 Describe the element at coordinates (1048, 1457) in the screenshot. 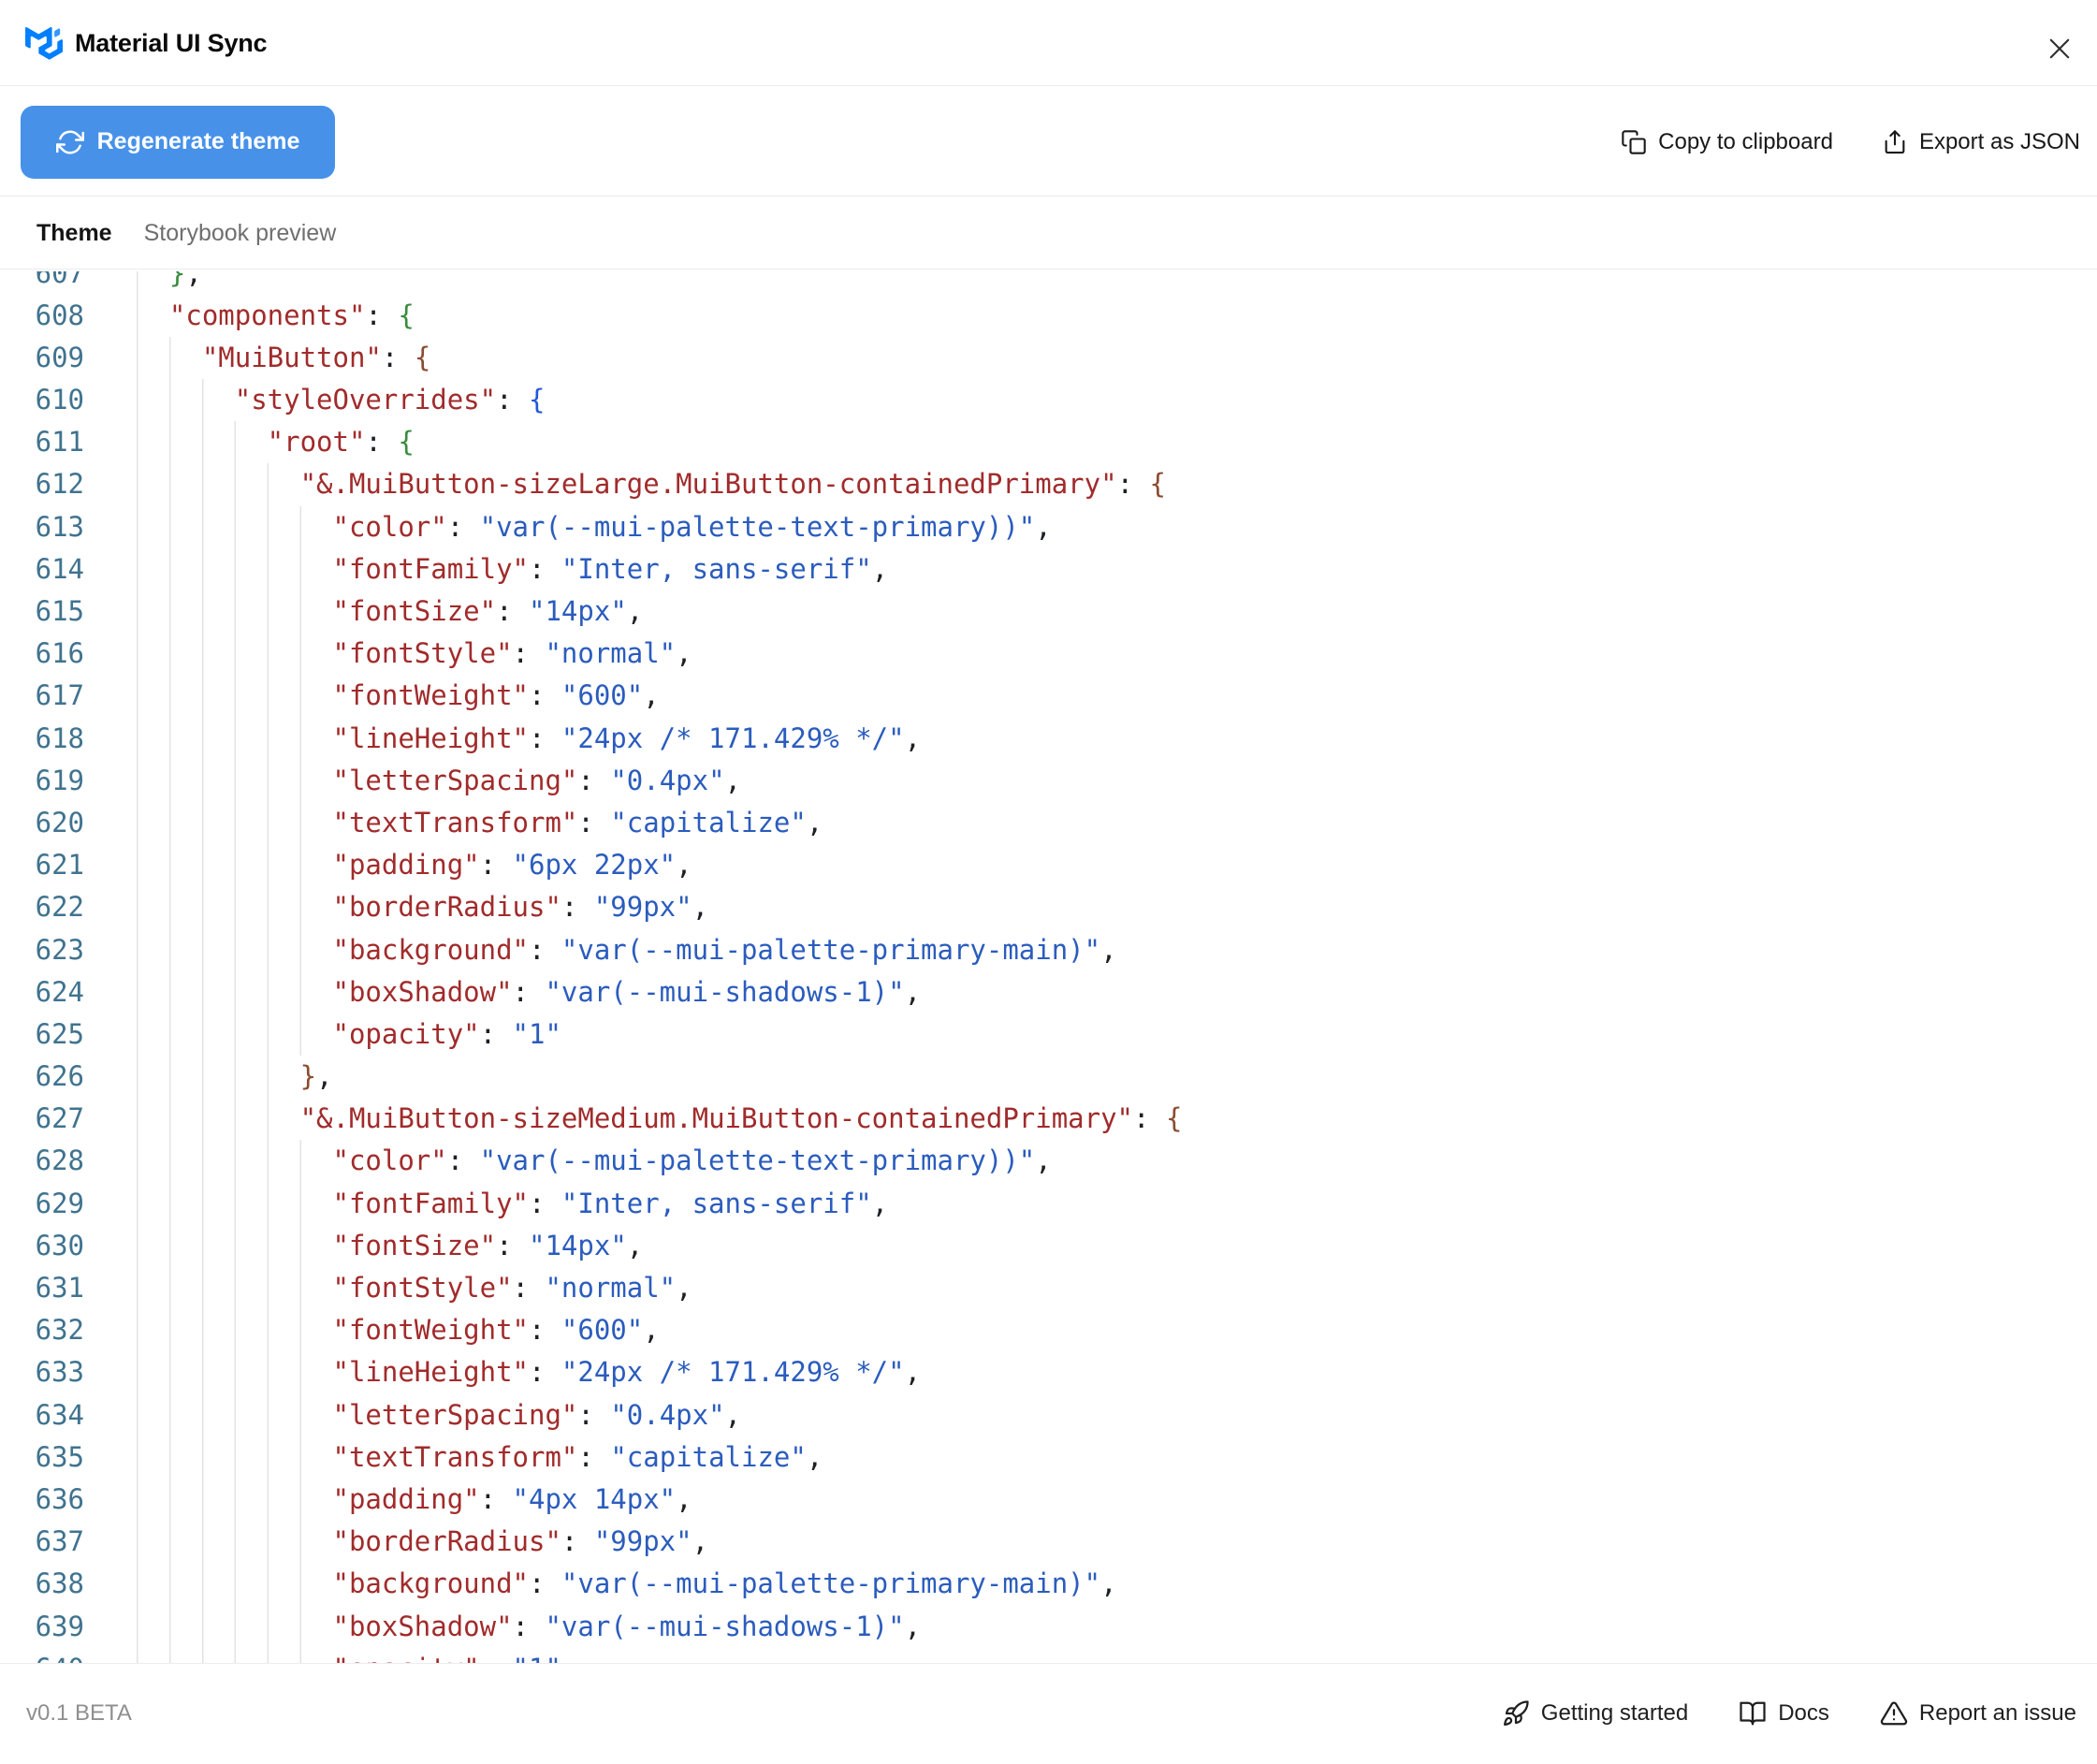

I see `code-line: 635 "textTransform": "capitalize",` at that location.